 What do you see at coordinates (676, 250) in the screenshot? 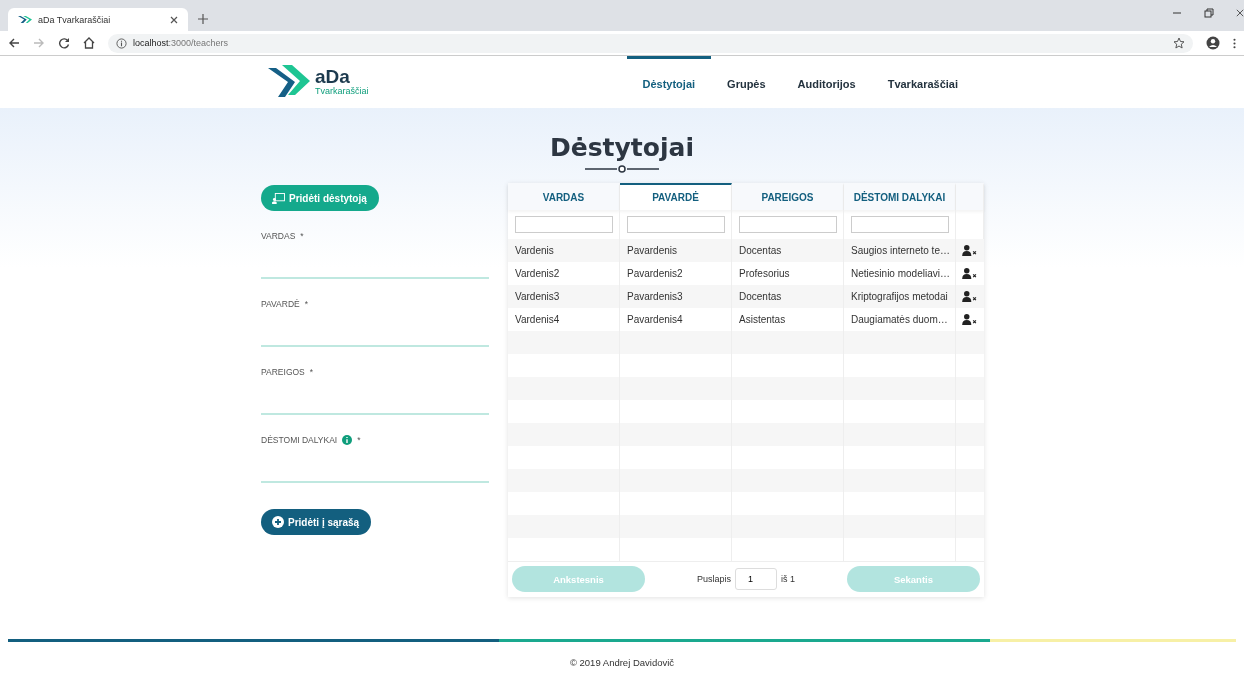
I see `table-cell: Pavardenis` at bounding box center [676, 250].